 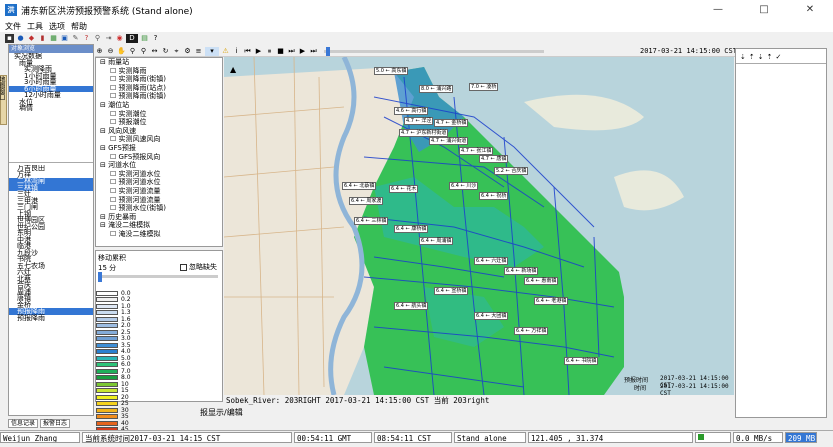 What do you see at coordinates (198, 51) in the screenshot?
I see `list-icon: ≡` at bounding box center [198, 51].